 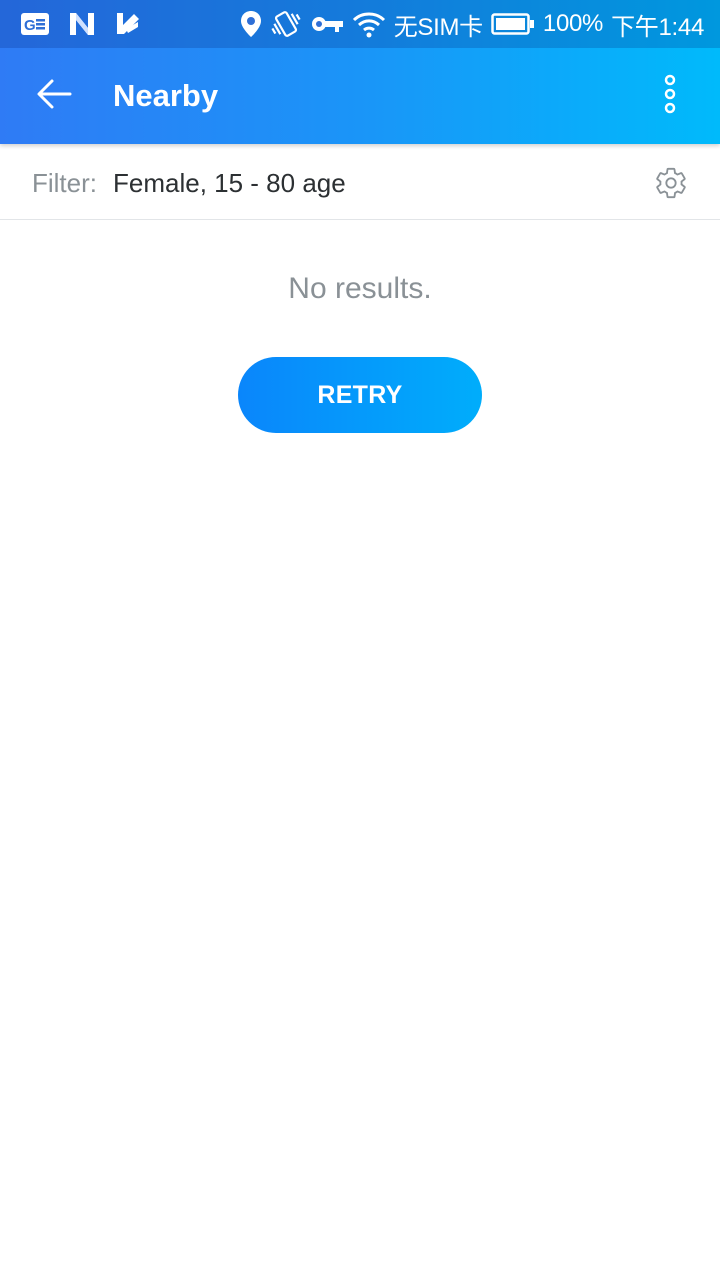 I want to click on battery-percentage: 100%, so click(x=573, y=23).